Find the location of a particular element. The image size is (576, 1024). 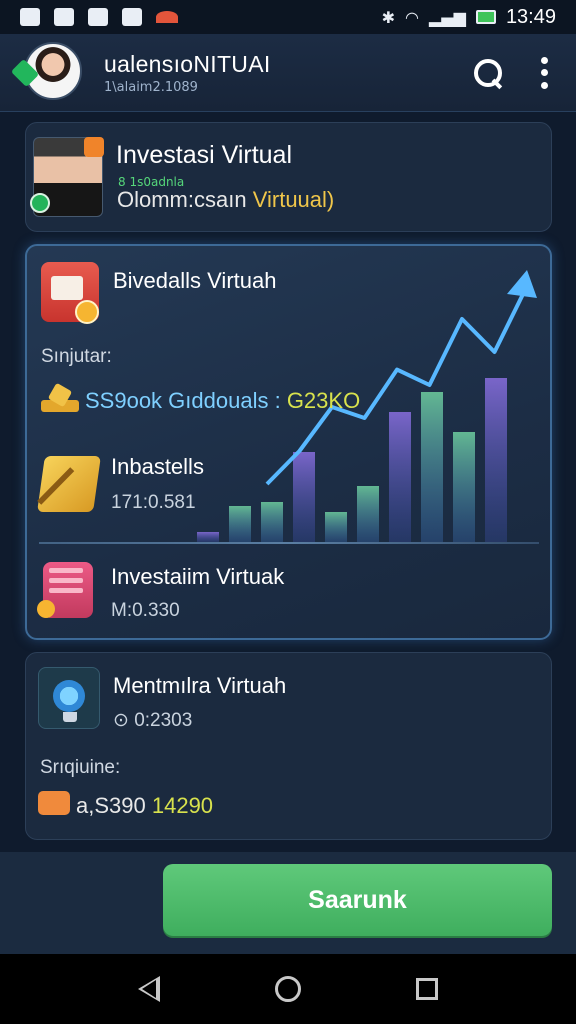

recent-apps-icon is located at coordinates (427, 989).